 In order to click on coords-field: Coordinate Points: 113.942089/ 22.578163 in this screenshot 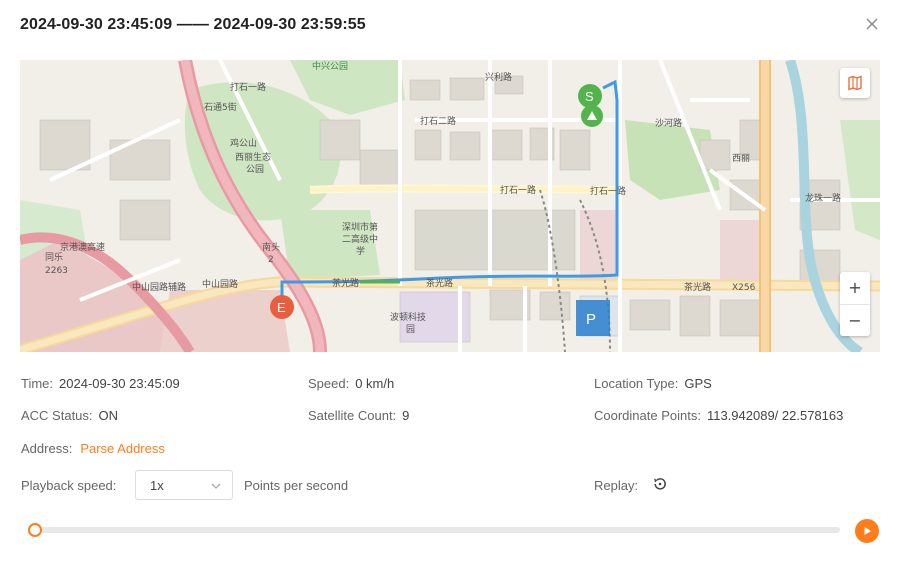, I will do `click(718, 415)`.